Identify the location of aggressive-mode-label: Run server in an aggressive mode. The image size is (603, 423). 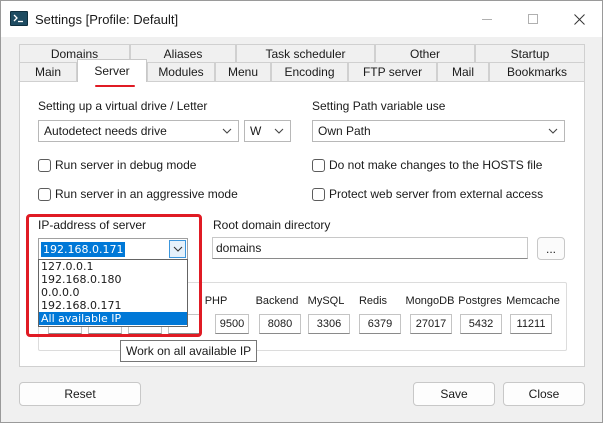
(146, 194).